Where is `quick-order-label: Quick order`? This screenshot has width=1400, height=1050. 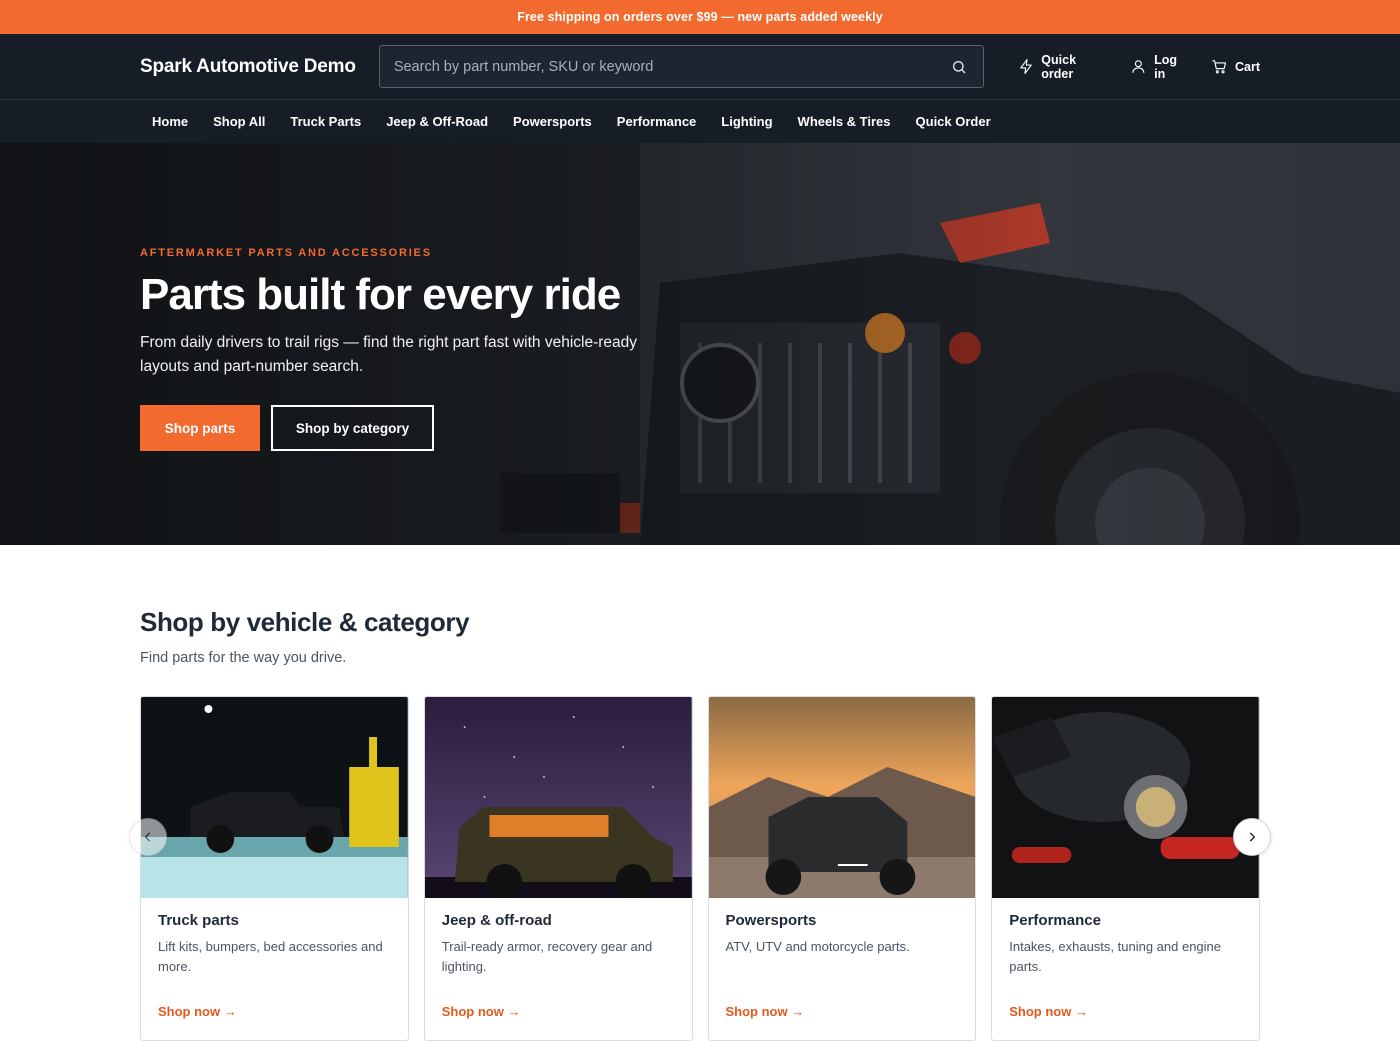 quick-order-label: Quick order is located at coordinates (1059, 66).